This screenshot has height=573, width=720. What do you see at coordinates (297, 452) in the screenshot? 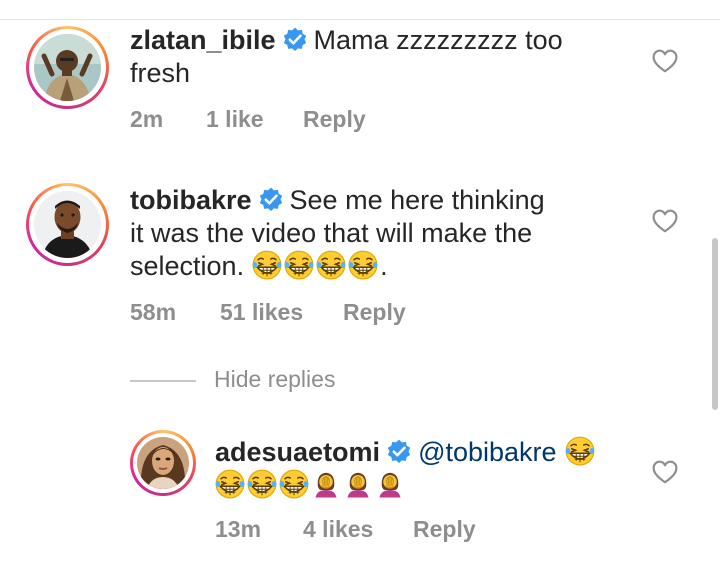
I see `username: adesuaetomi` at bounding box center [297, 452].